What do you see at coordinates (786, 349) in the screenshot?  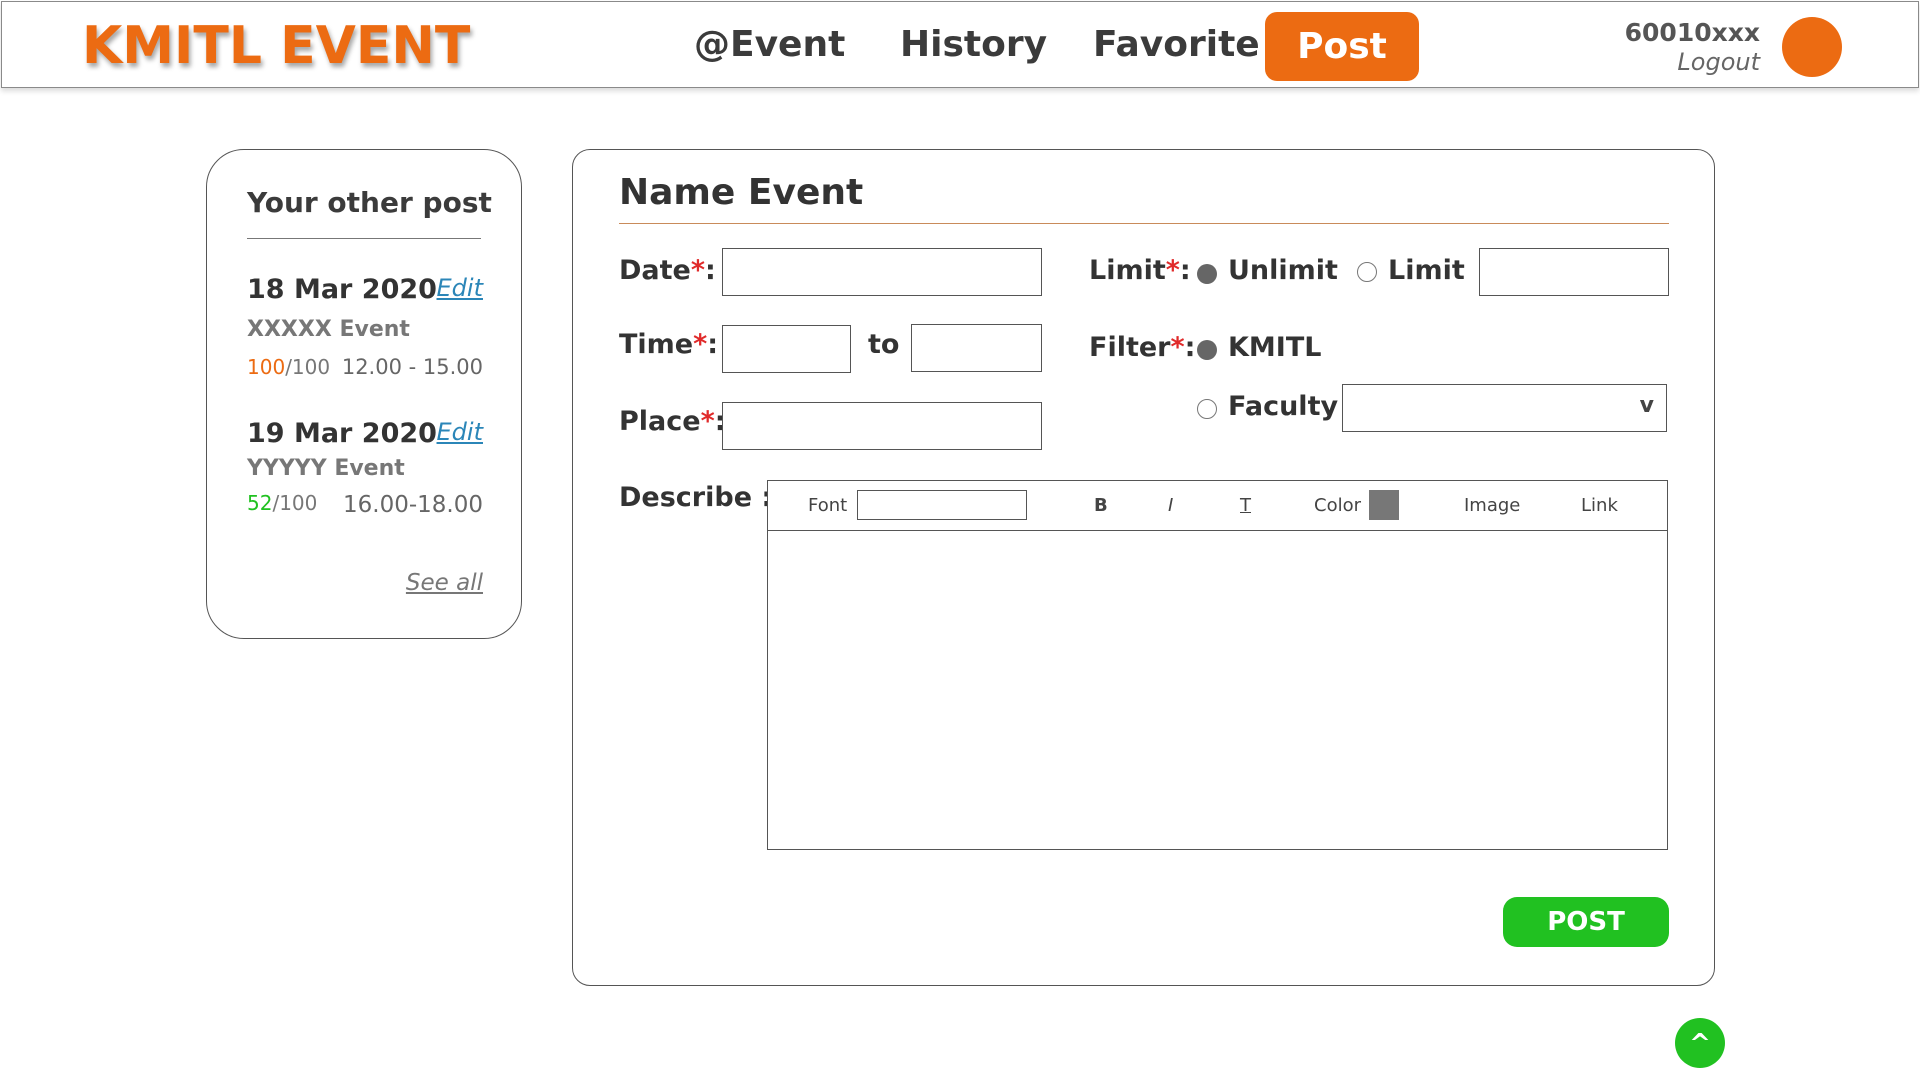 I see `time-start-input` at bounding box center [786, 349].